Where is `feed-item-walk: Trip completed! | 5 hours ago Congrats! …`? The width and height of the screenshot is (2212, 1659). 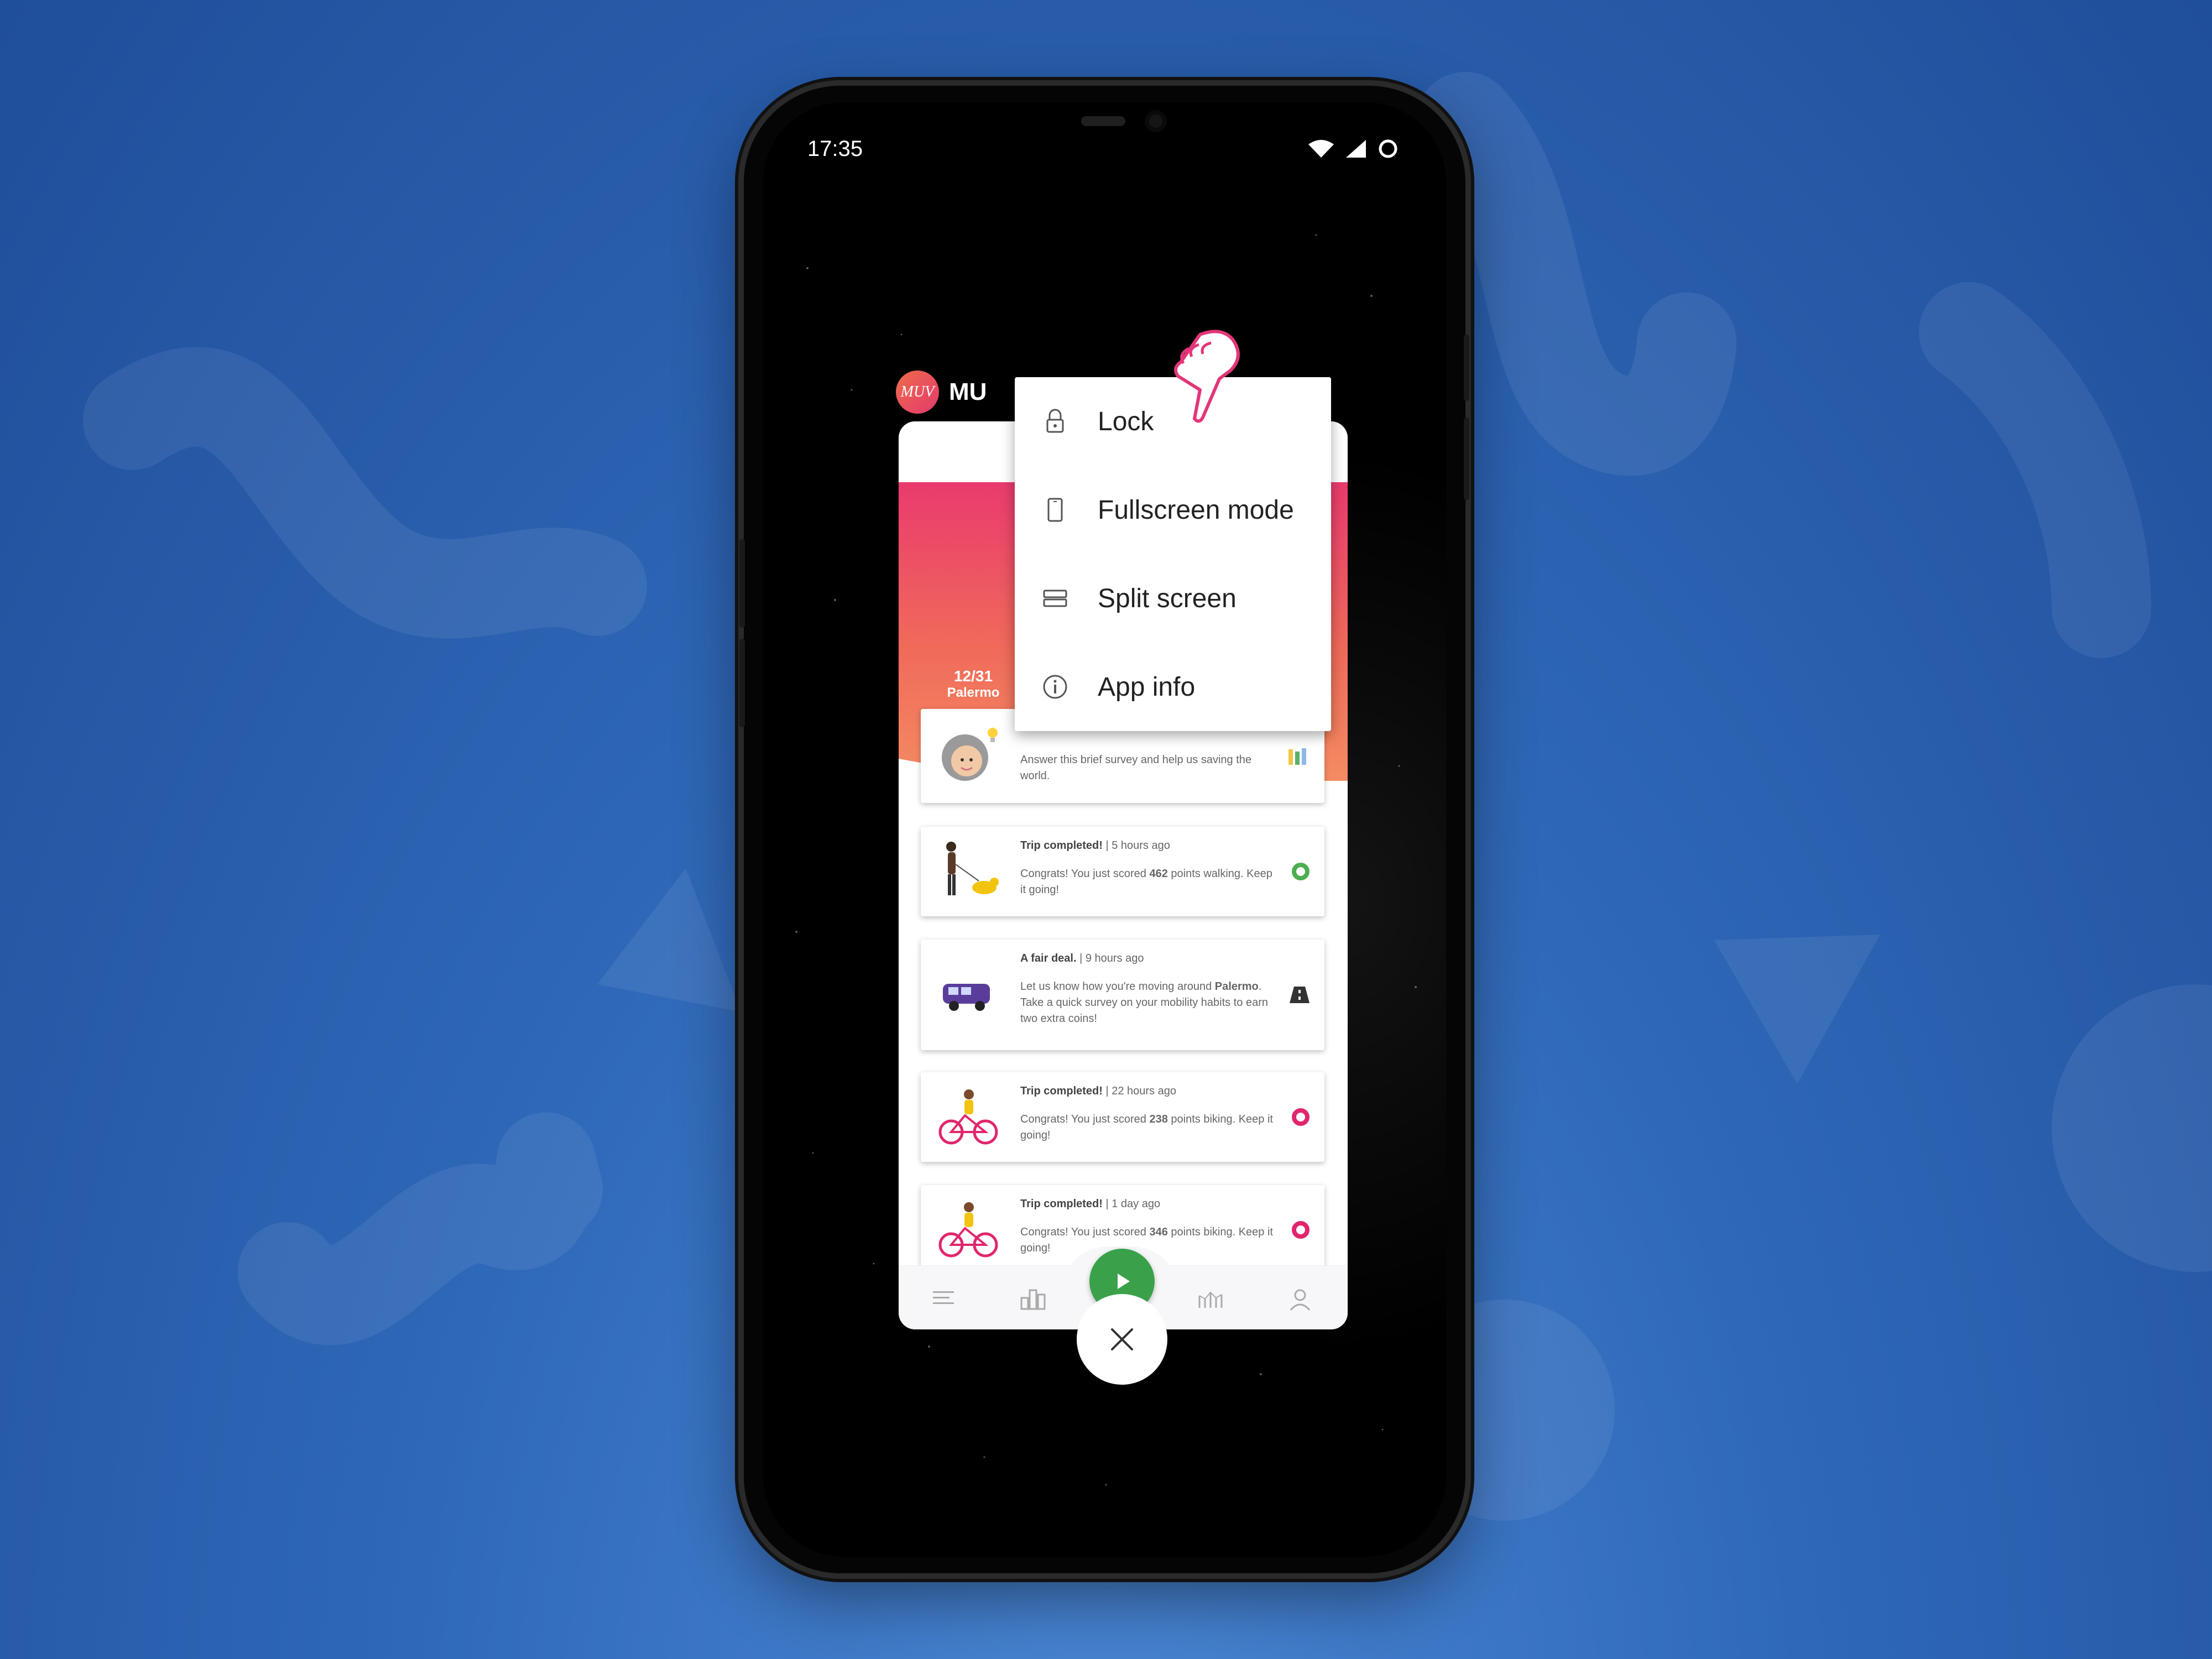 feed-item-walk: Trip completed! | 5 hours ago Congrats! … is located at coordinates (1123, 872).